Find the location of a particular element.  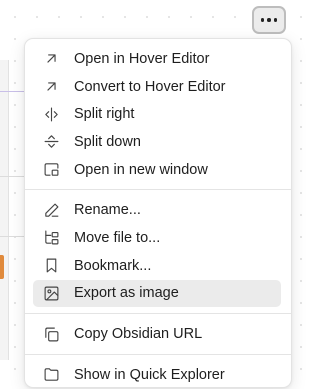

menu-item-export-as-image: Export as image is located at coordinates (157, 293).